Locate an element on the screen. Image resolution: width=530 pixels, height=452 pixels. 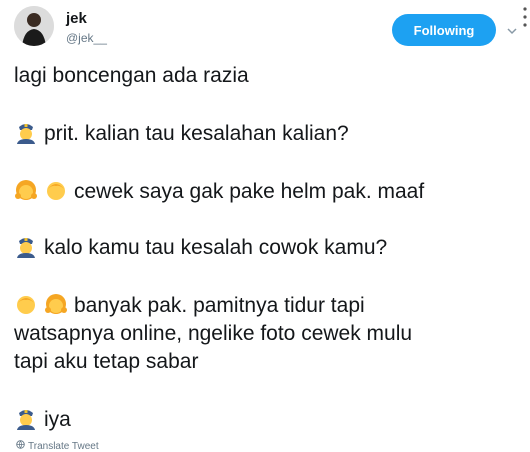
tweet-line: banyak pak. pamitnya tidur tapi is located at coordinates (189, 306).